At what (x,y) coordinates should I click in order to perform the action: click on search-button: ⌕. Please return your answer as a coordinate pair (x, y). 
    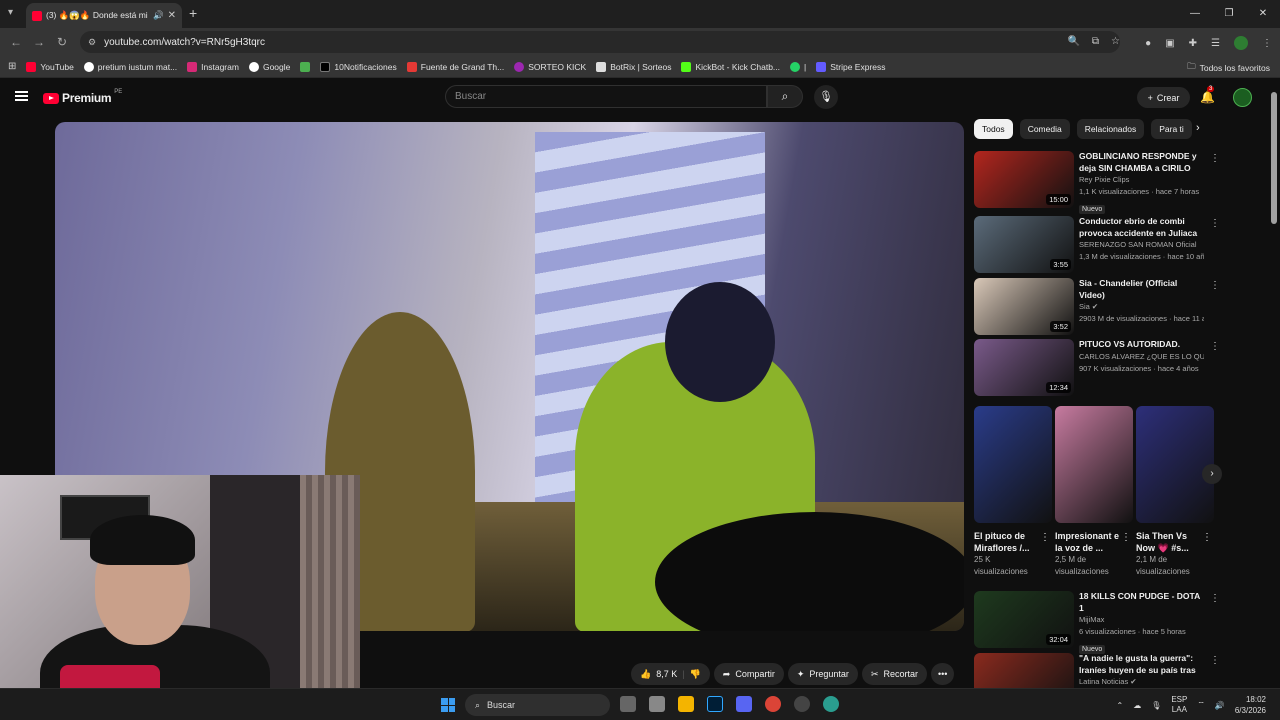
    Looking at the image, I should click on (785, 96).